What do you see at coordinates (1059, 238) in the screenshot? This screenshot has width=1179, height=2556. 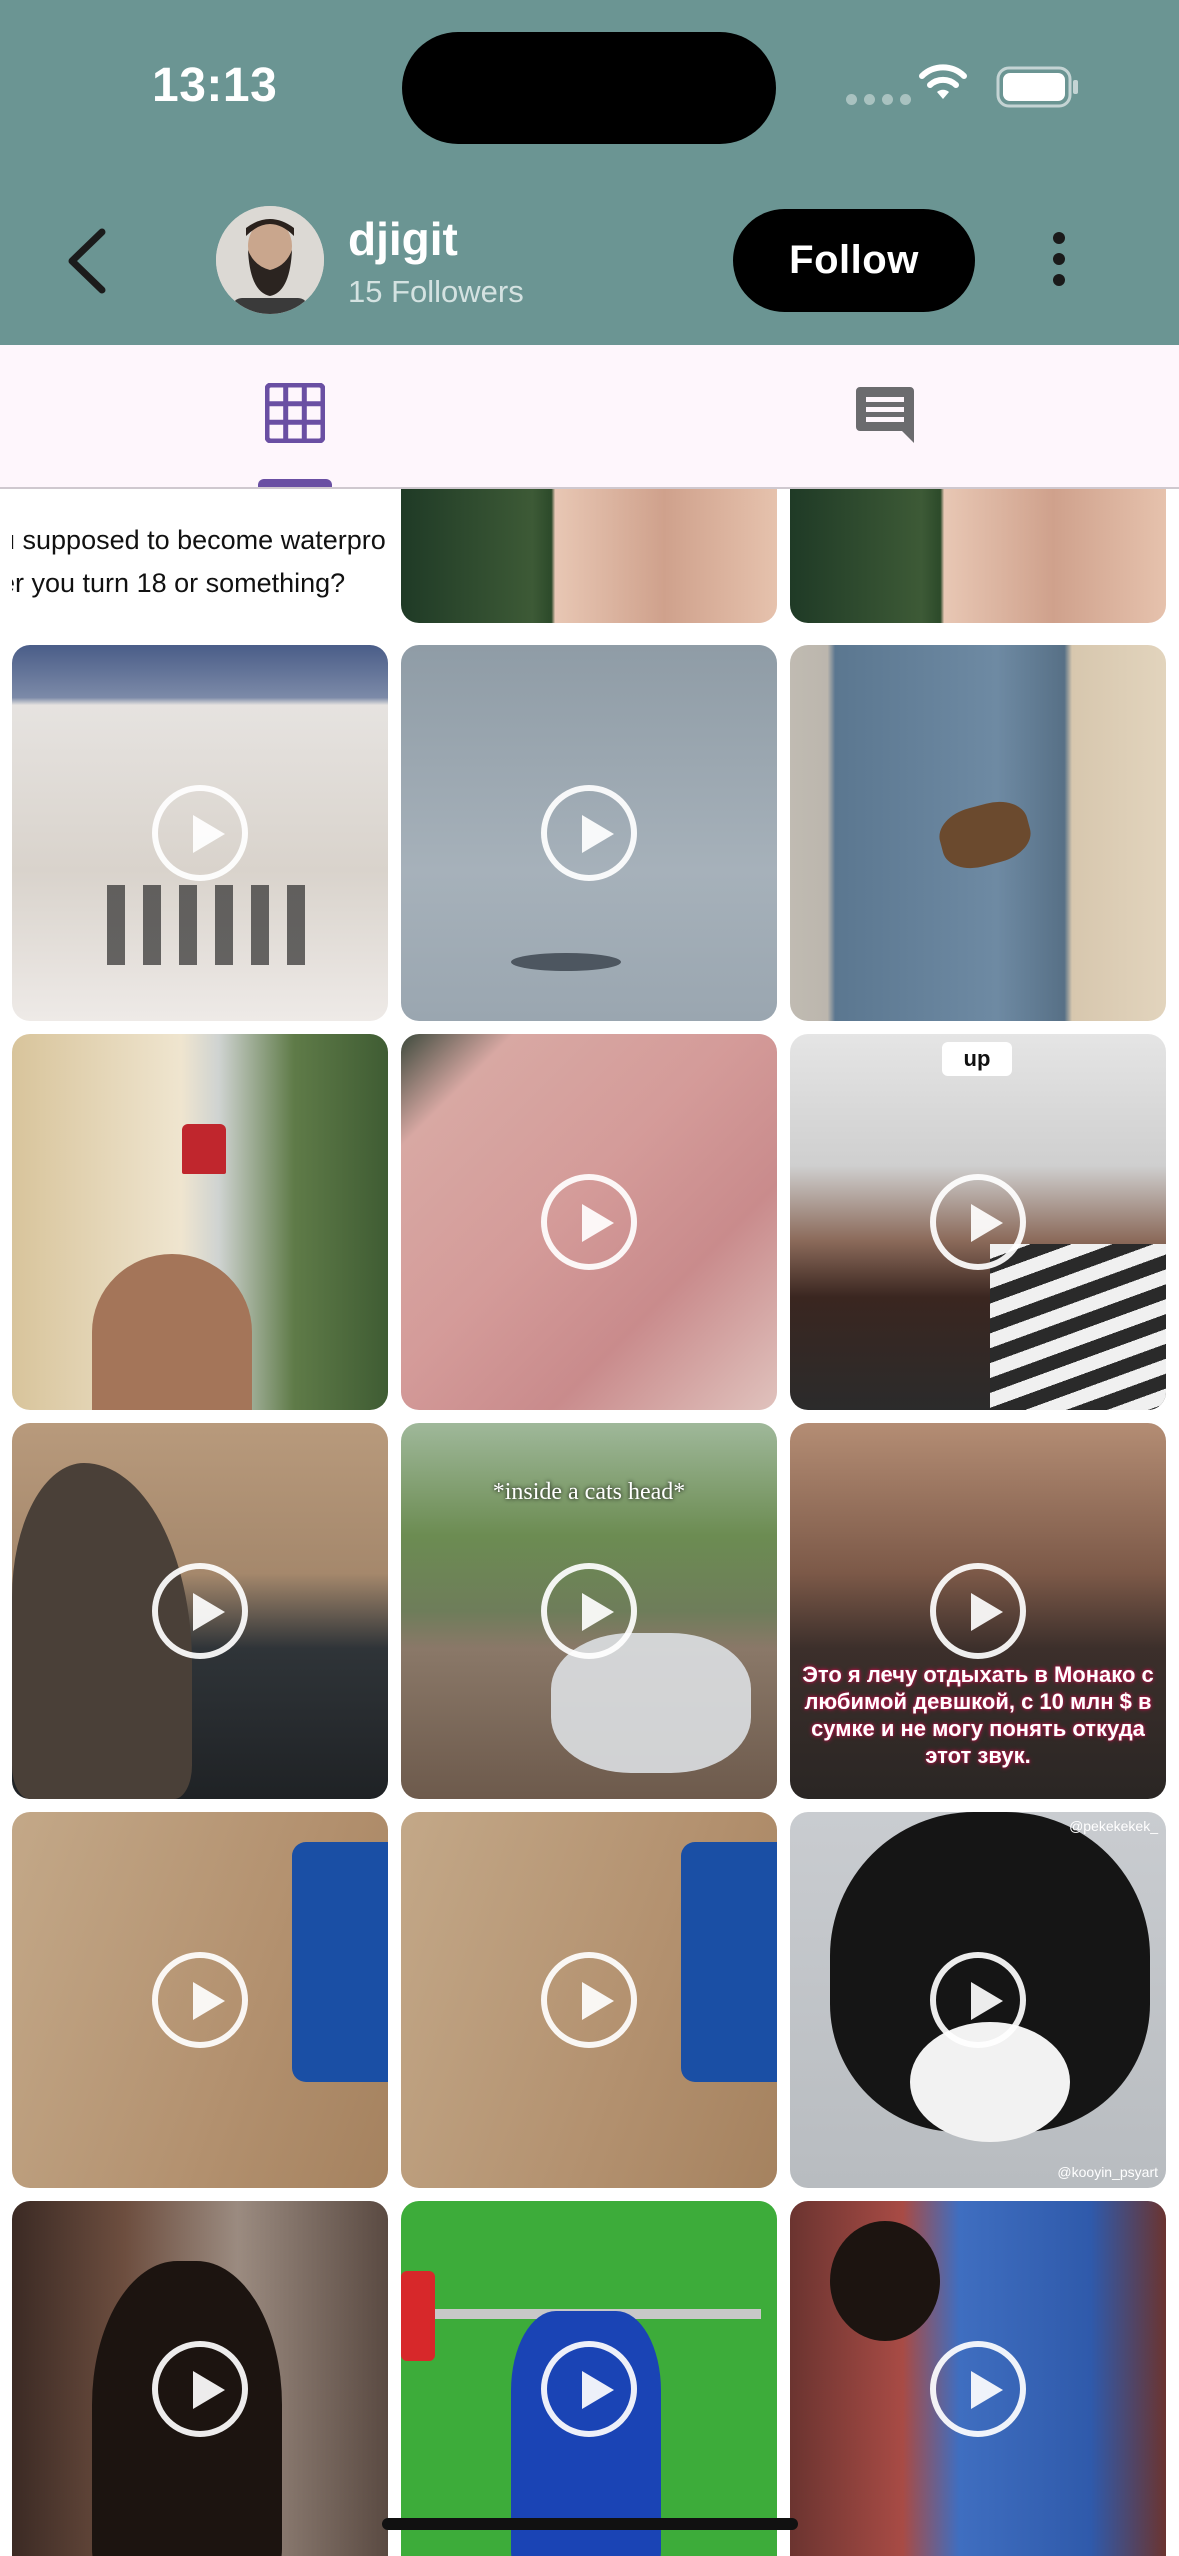 I see `more-vertical-icon` at bounding box center [1059, 238].